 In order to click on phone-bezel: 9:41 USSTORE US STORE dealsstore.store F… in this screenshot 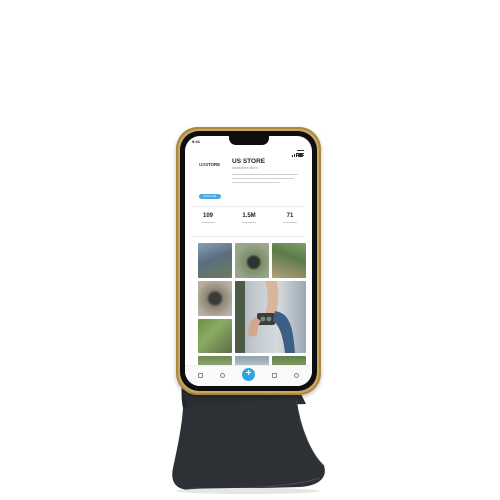, I will do `click(248, 261)`.